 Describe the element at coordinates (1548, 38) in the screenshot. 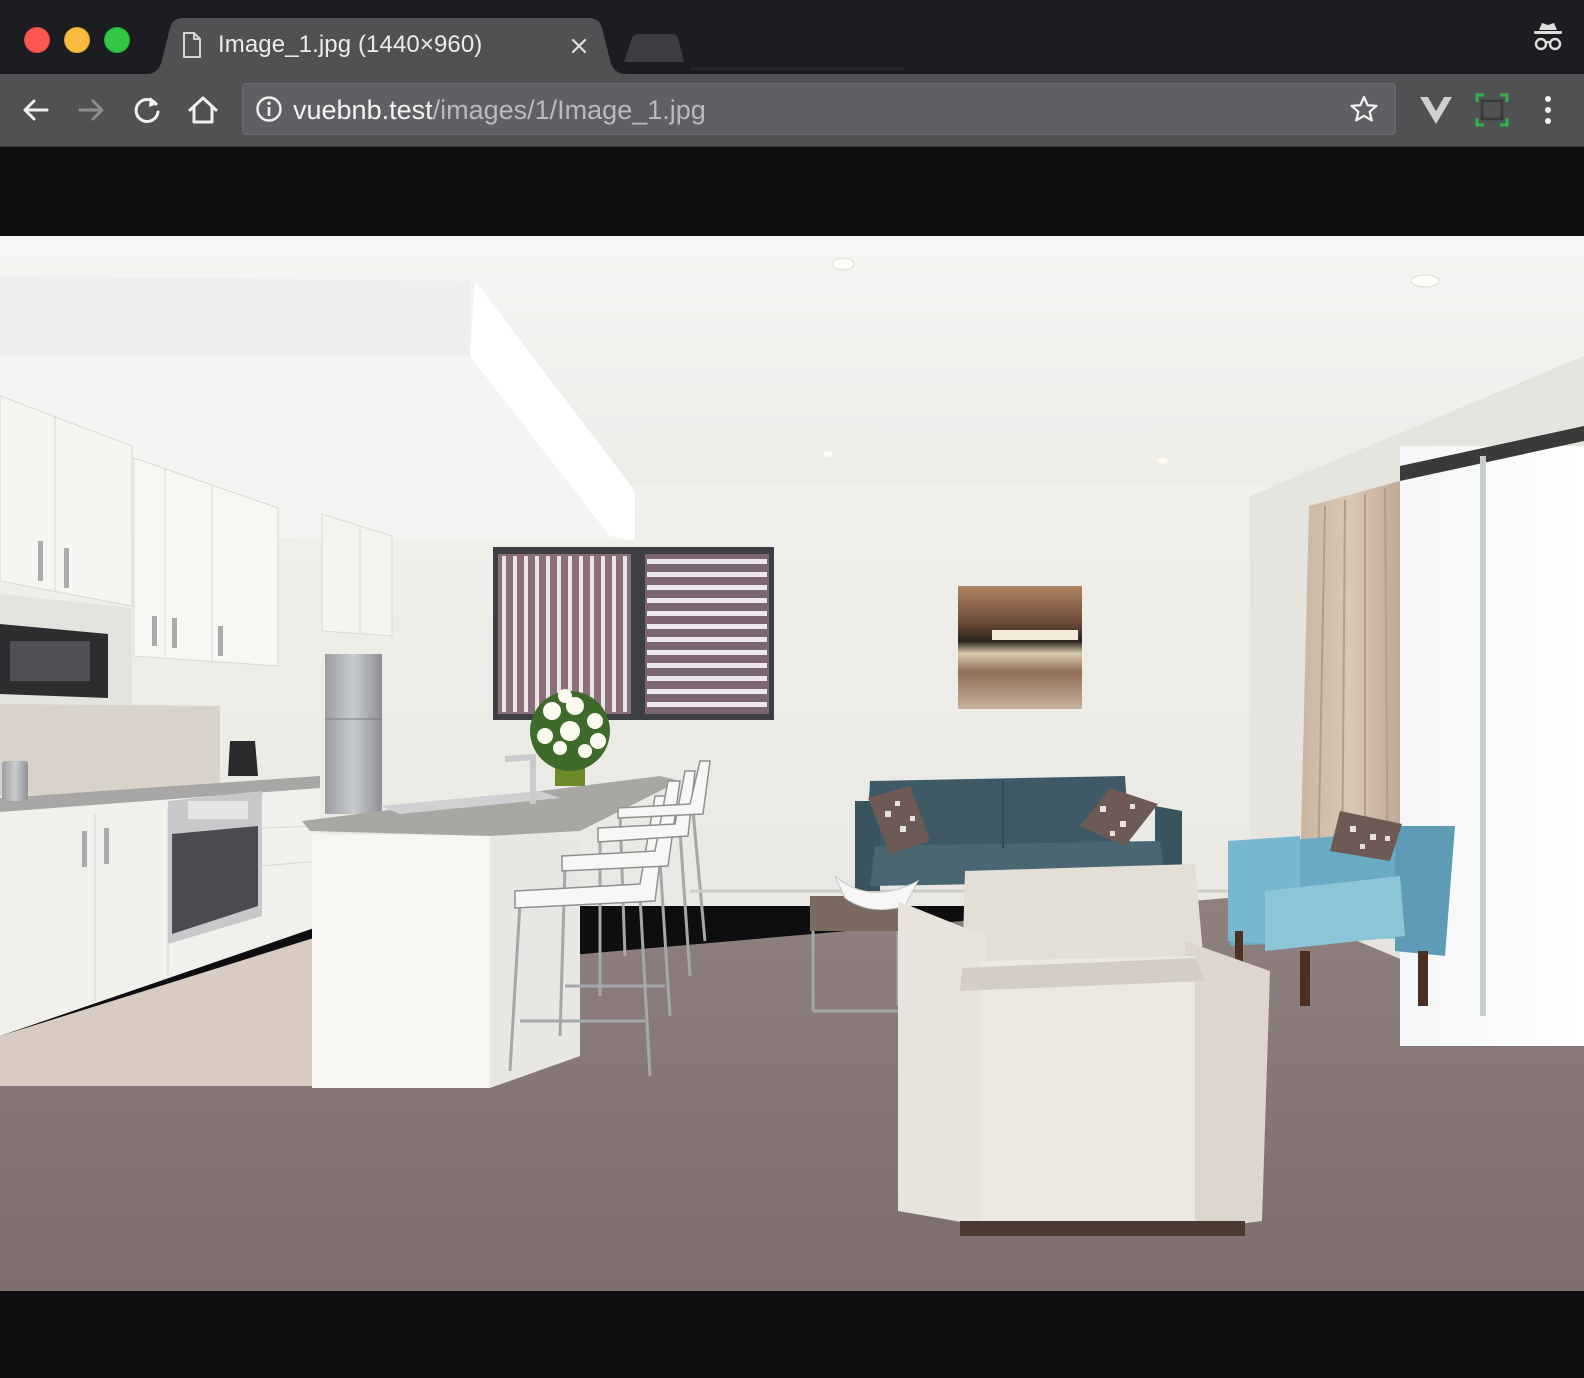

I see `incognito-icon` at that location.